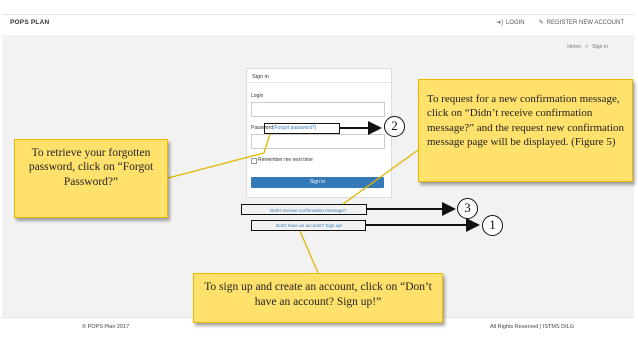 Image resolution: width=638 pixels, height=359 pixels. I want to click on signup-callout-leader, so click(309, 252).